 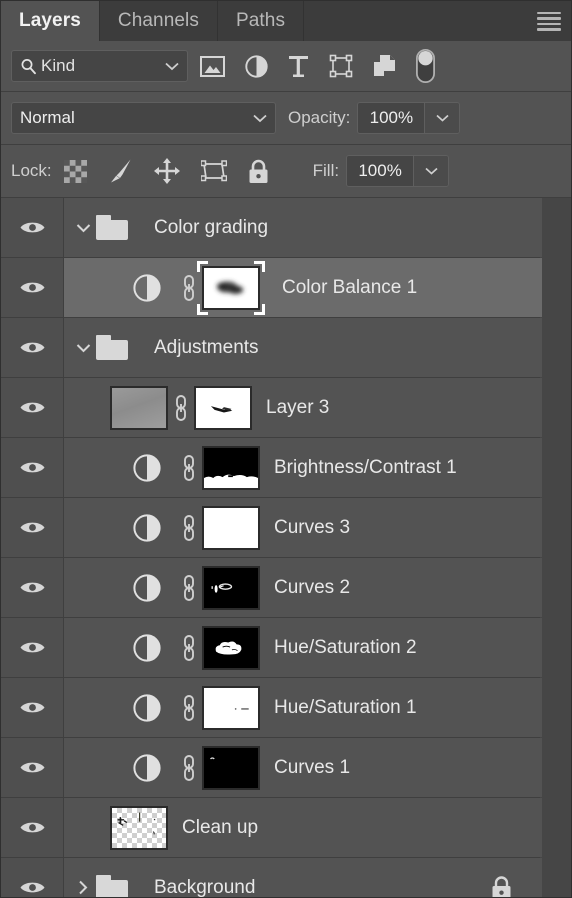 What do you see at coordinates (206, 348) in the screenshot?
I see `layer-name: Adjustments` at bounding box center [206, 348].